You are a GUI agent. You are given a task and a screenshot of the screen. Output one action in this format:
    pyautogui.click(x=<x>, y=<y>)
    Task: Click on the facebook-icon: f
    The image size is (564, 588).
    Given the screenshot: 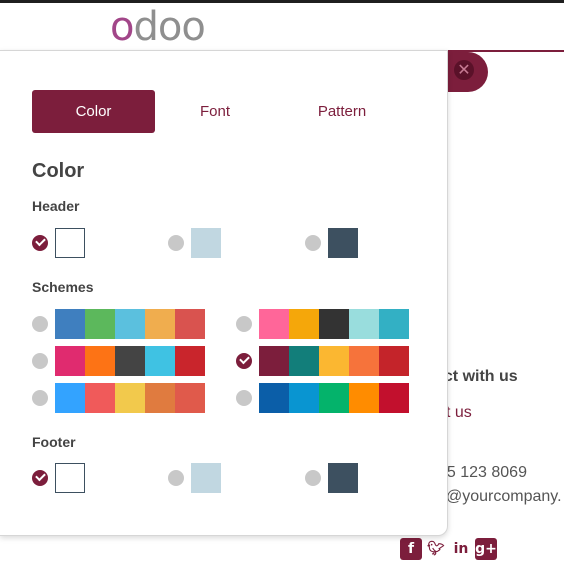 What is the action you would take?
    pyautogui.click(x=411, y=549)
    